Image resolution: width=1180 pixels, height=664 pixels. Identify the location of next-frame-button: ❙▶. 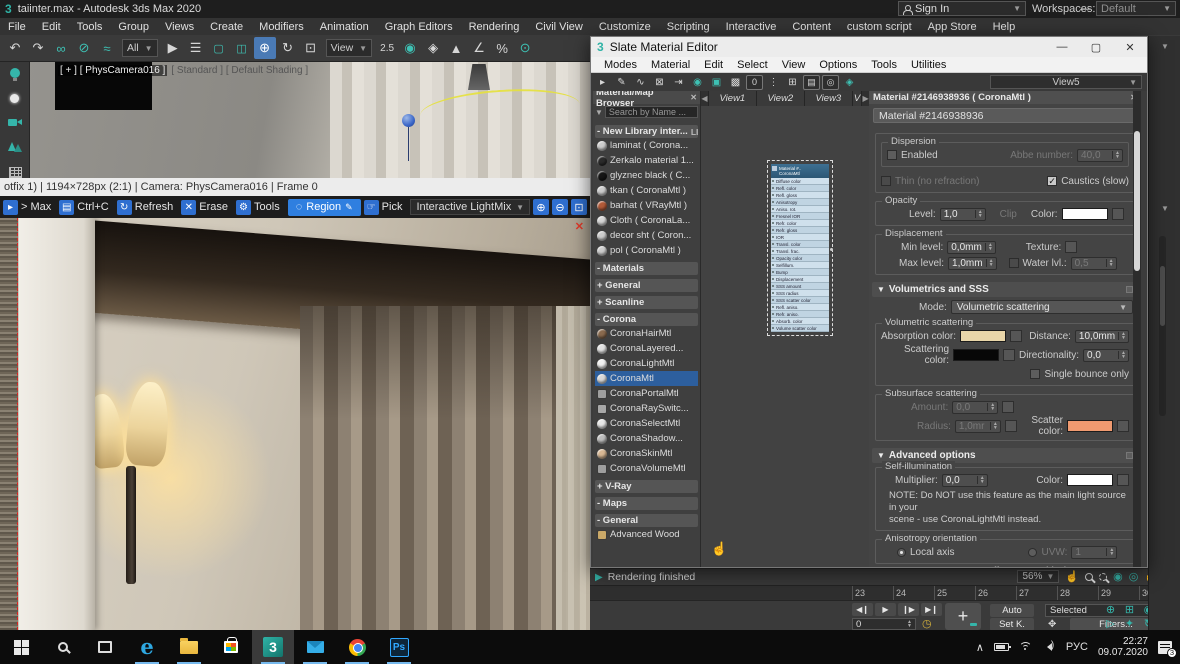
(908, 609).